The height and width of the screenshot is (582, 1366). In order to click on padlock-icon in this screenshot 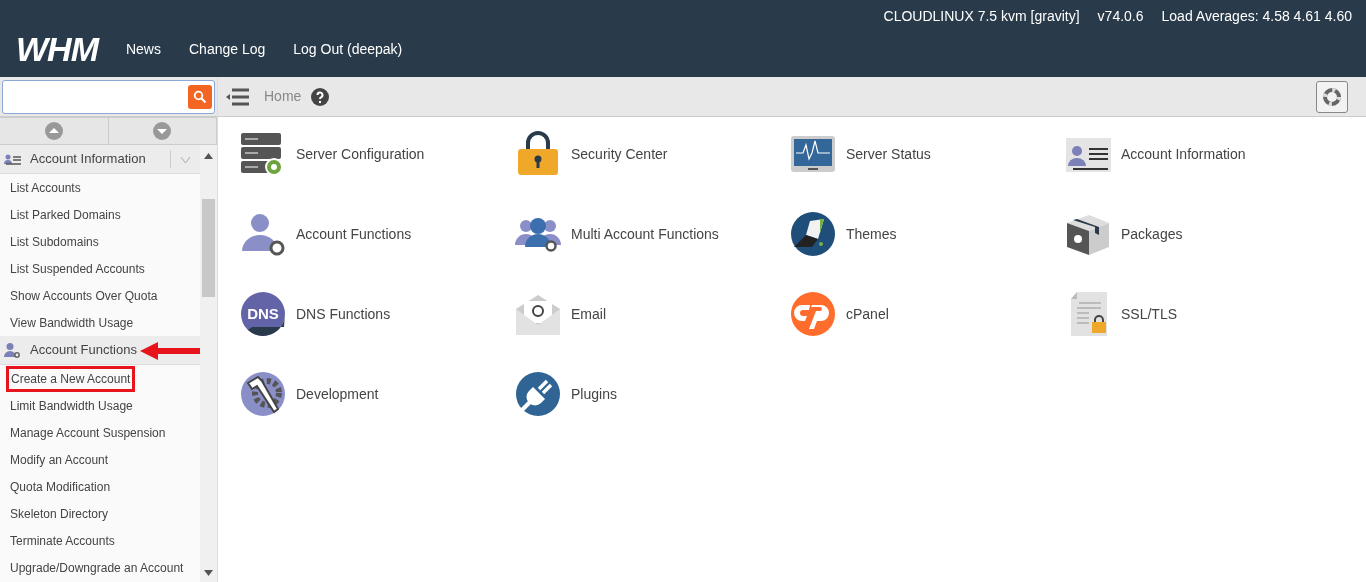, I will do `click(538, 154)`.